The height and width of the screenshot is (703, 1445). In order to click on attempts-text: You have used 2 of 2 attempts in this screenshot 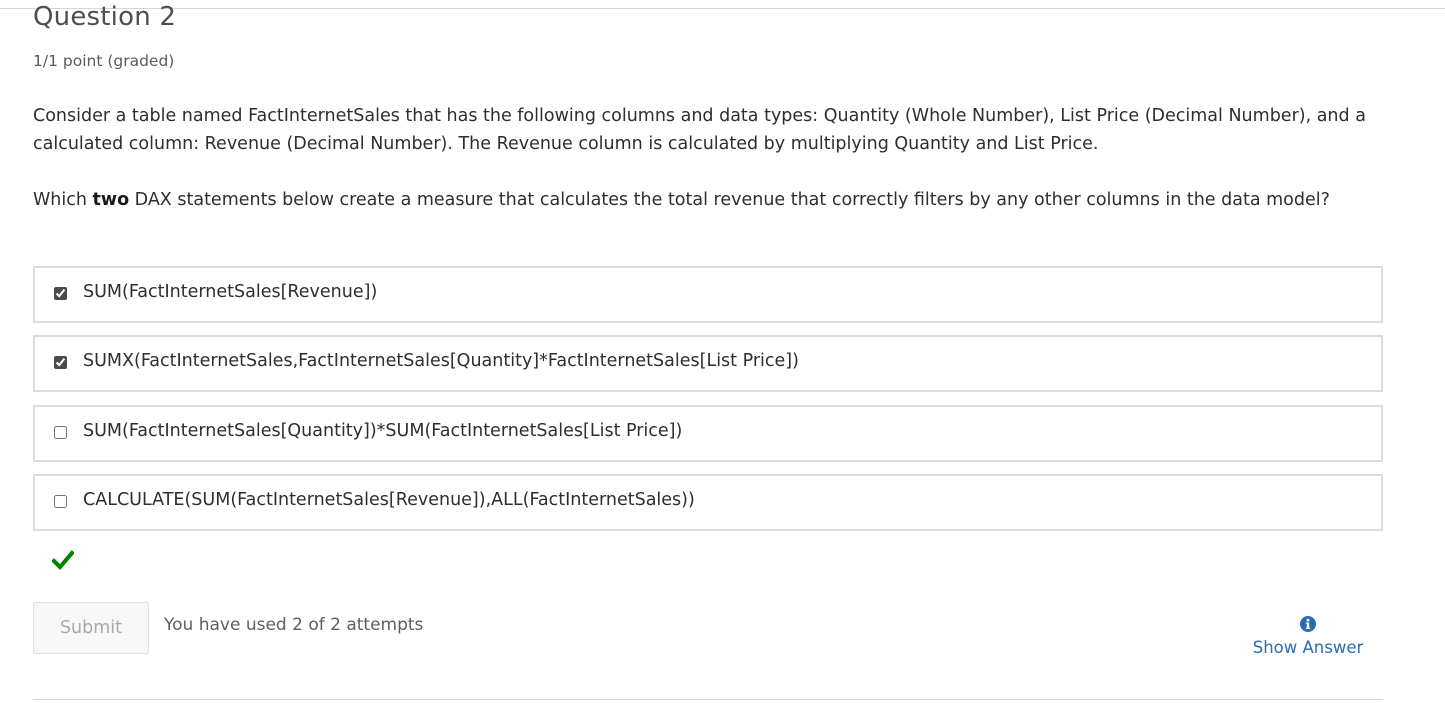, I will do `click(294, 625)`.